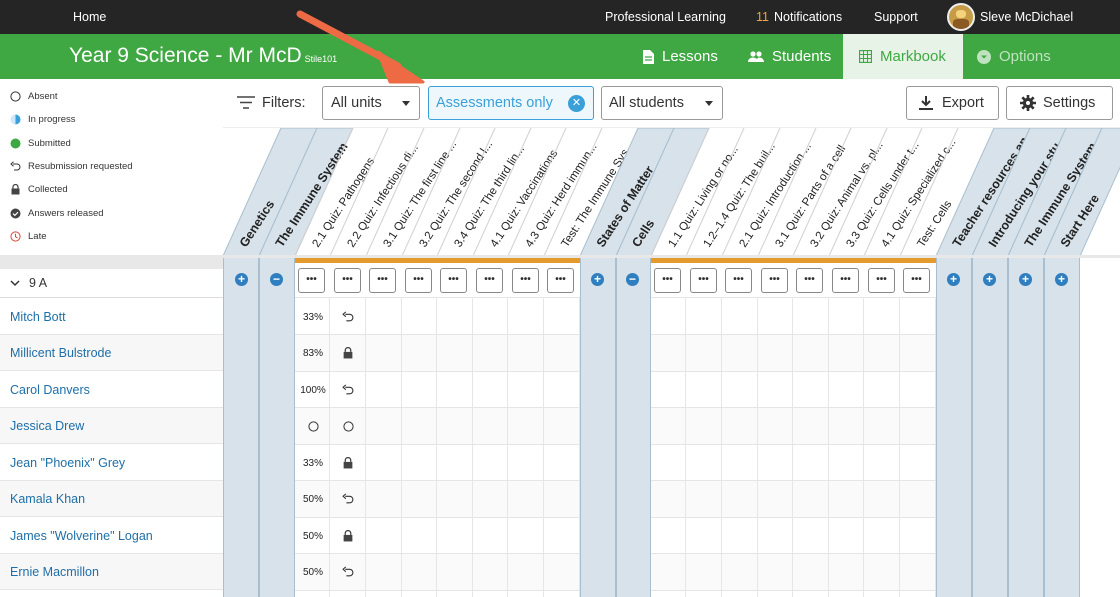 This screenshot has height=597, width=1120. I want to click on chevron-down-icon, so click(709, 103).